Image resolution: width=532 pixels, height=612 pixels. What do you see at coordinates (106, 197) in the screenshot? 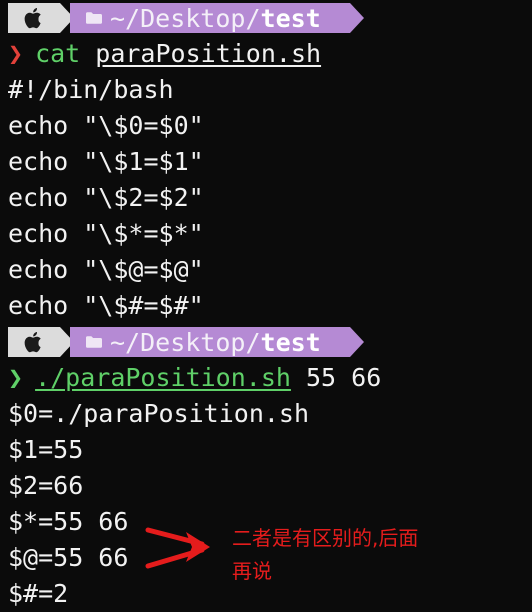
I see `output-line: echo "\$2=$2"` at bounding box center [106, 197].